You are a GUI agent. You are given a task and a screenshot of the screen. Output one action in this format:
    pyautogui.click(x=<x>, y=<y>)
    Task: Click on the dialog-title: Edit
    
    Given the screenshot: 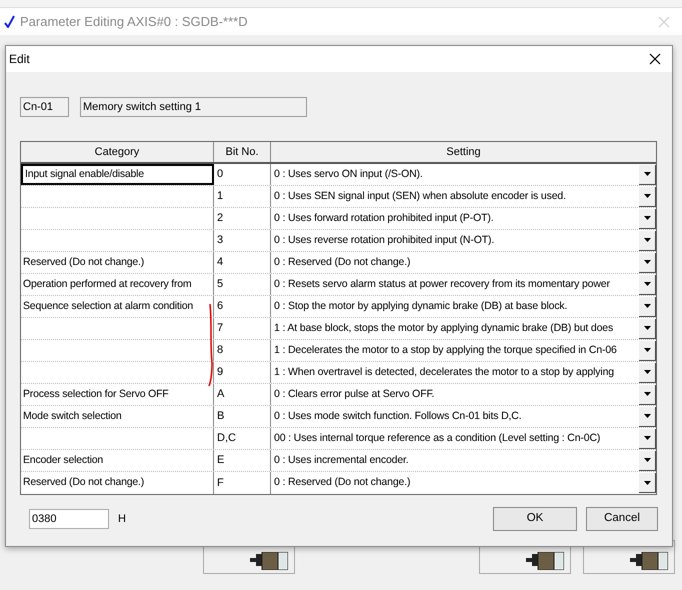 What is the action you would take?
    pyautogui.click(x=19, y=59)
    